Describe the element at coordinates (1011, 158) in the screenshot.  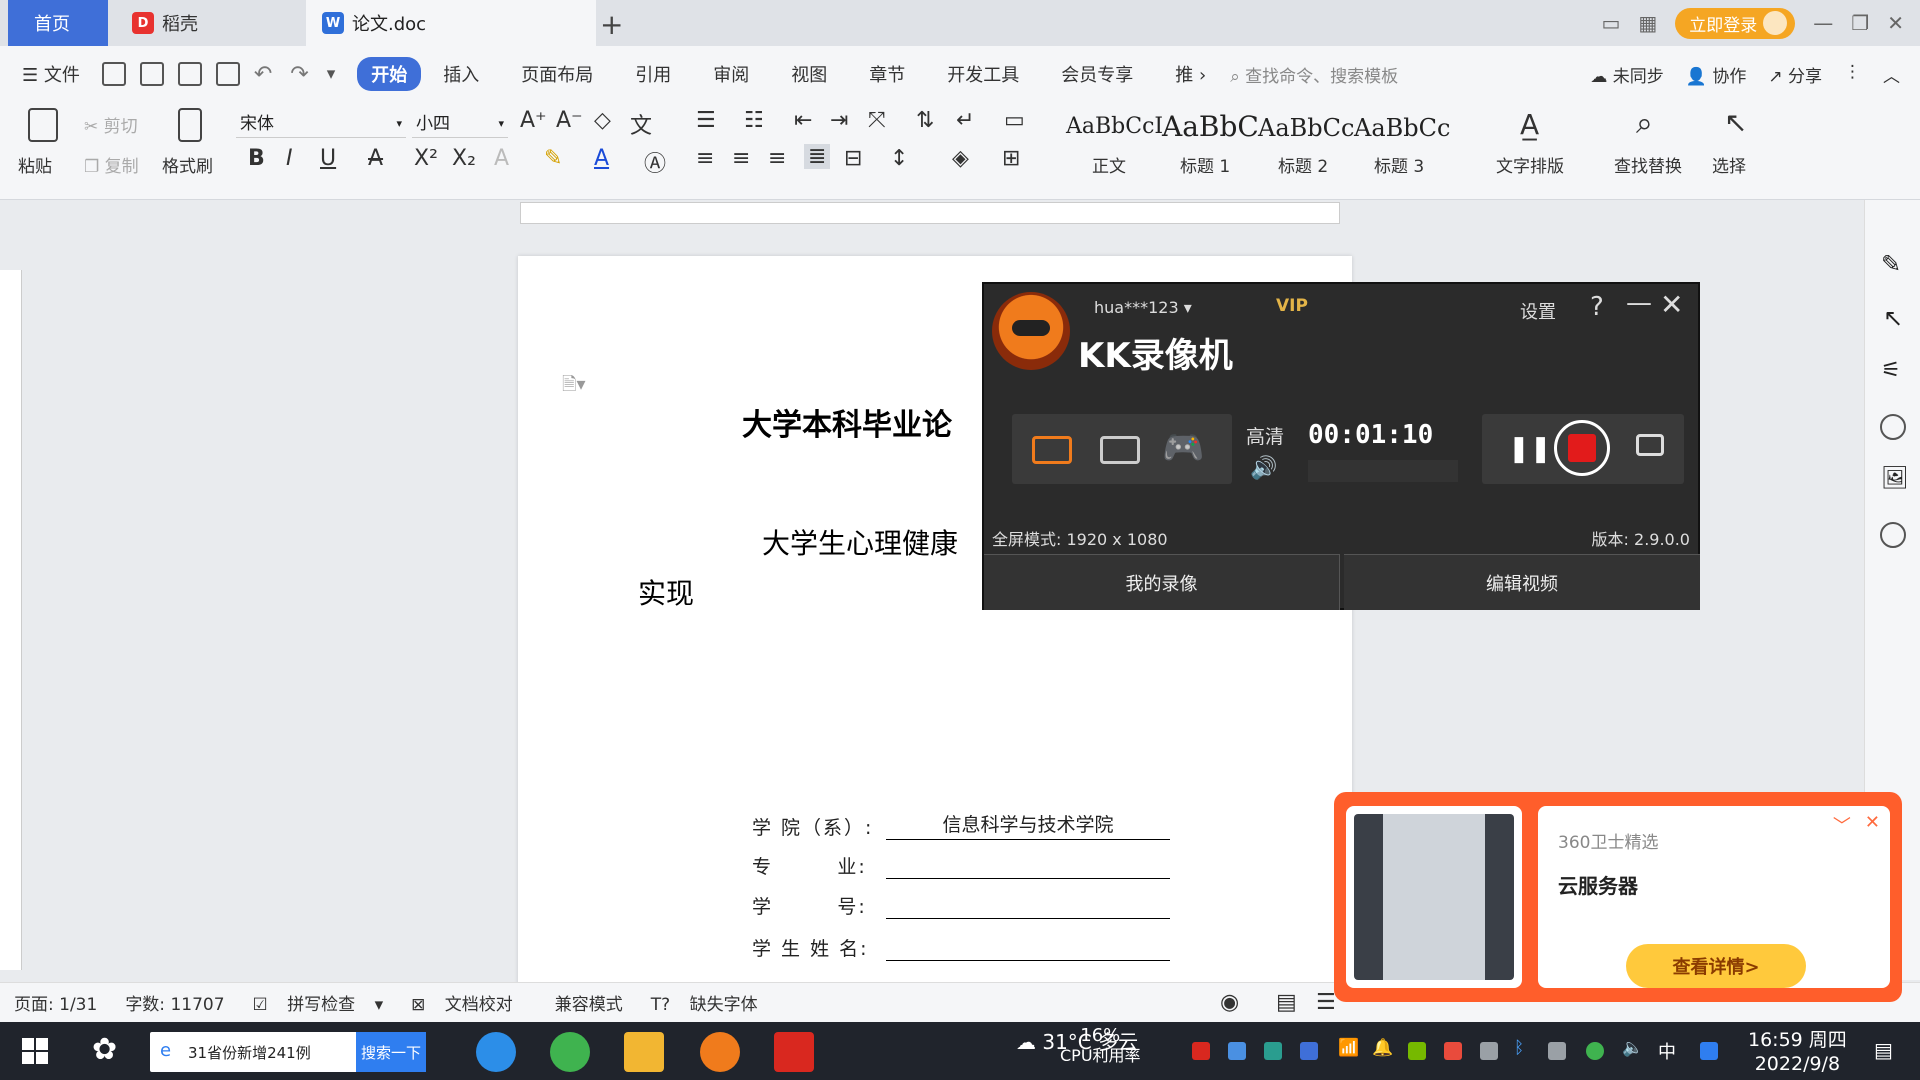
I see `borders-icon: ⊞` at that location.